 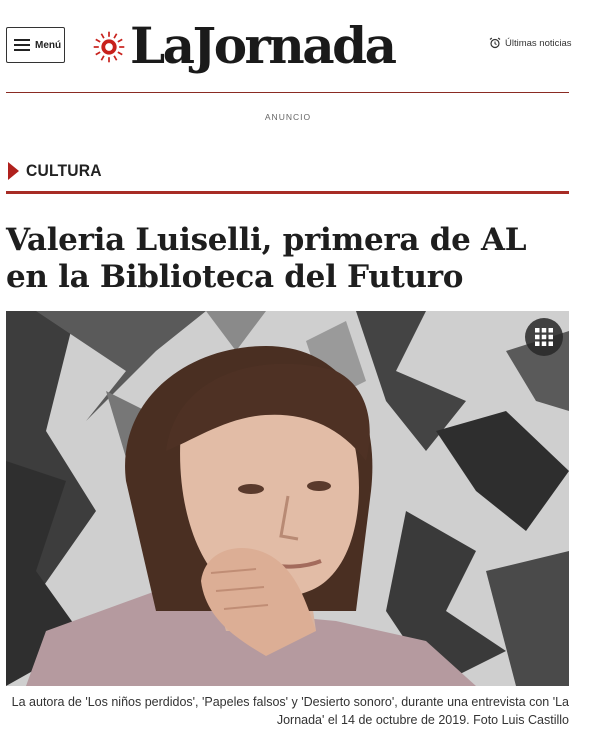 What do you see at coordinates (287, 192) in the screenshot?
I see `section-divider` at bounding box center [287, 192].